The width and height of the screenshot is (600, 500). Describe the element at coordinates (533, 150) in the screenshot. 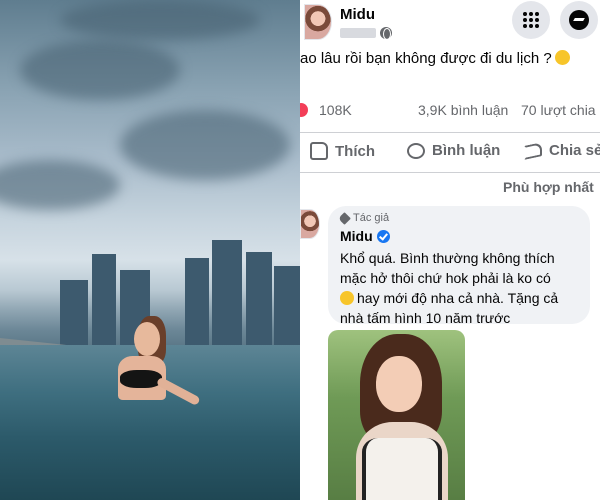

I see `share-icon` at that location.